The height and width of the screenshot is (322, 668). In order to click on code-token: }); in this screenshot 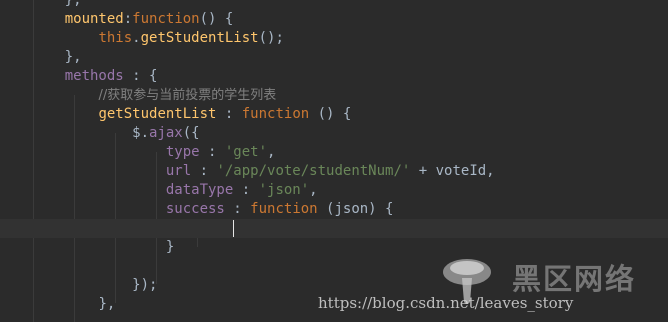, I will do `click(145, 285)`.